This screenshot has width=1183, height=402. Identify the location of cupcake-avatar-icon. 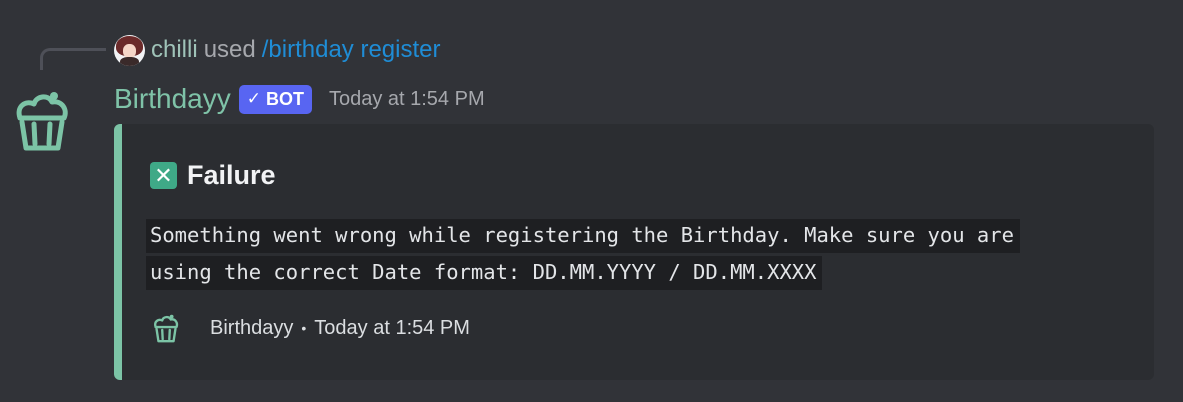
(42, 120).